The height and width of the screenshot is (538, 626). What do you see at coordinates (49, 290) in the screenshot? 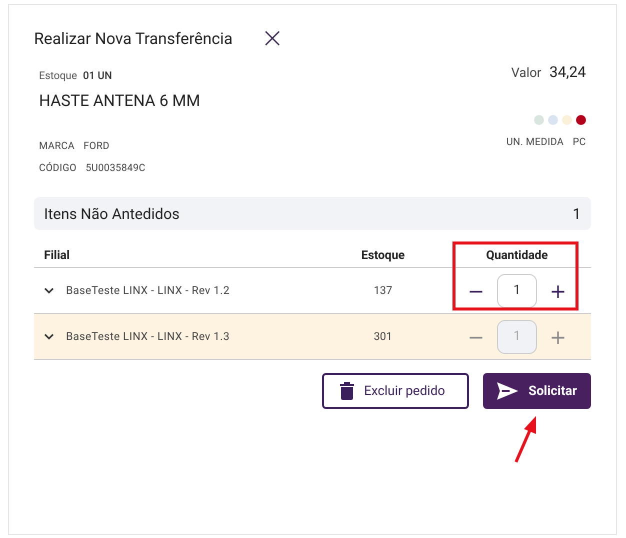
I see `chevron-icon` at bounding box center [49, 290].